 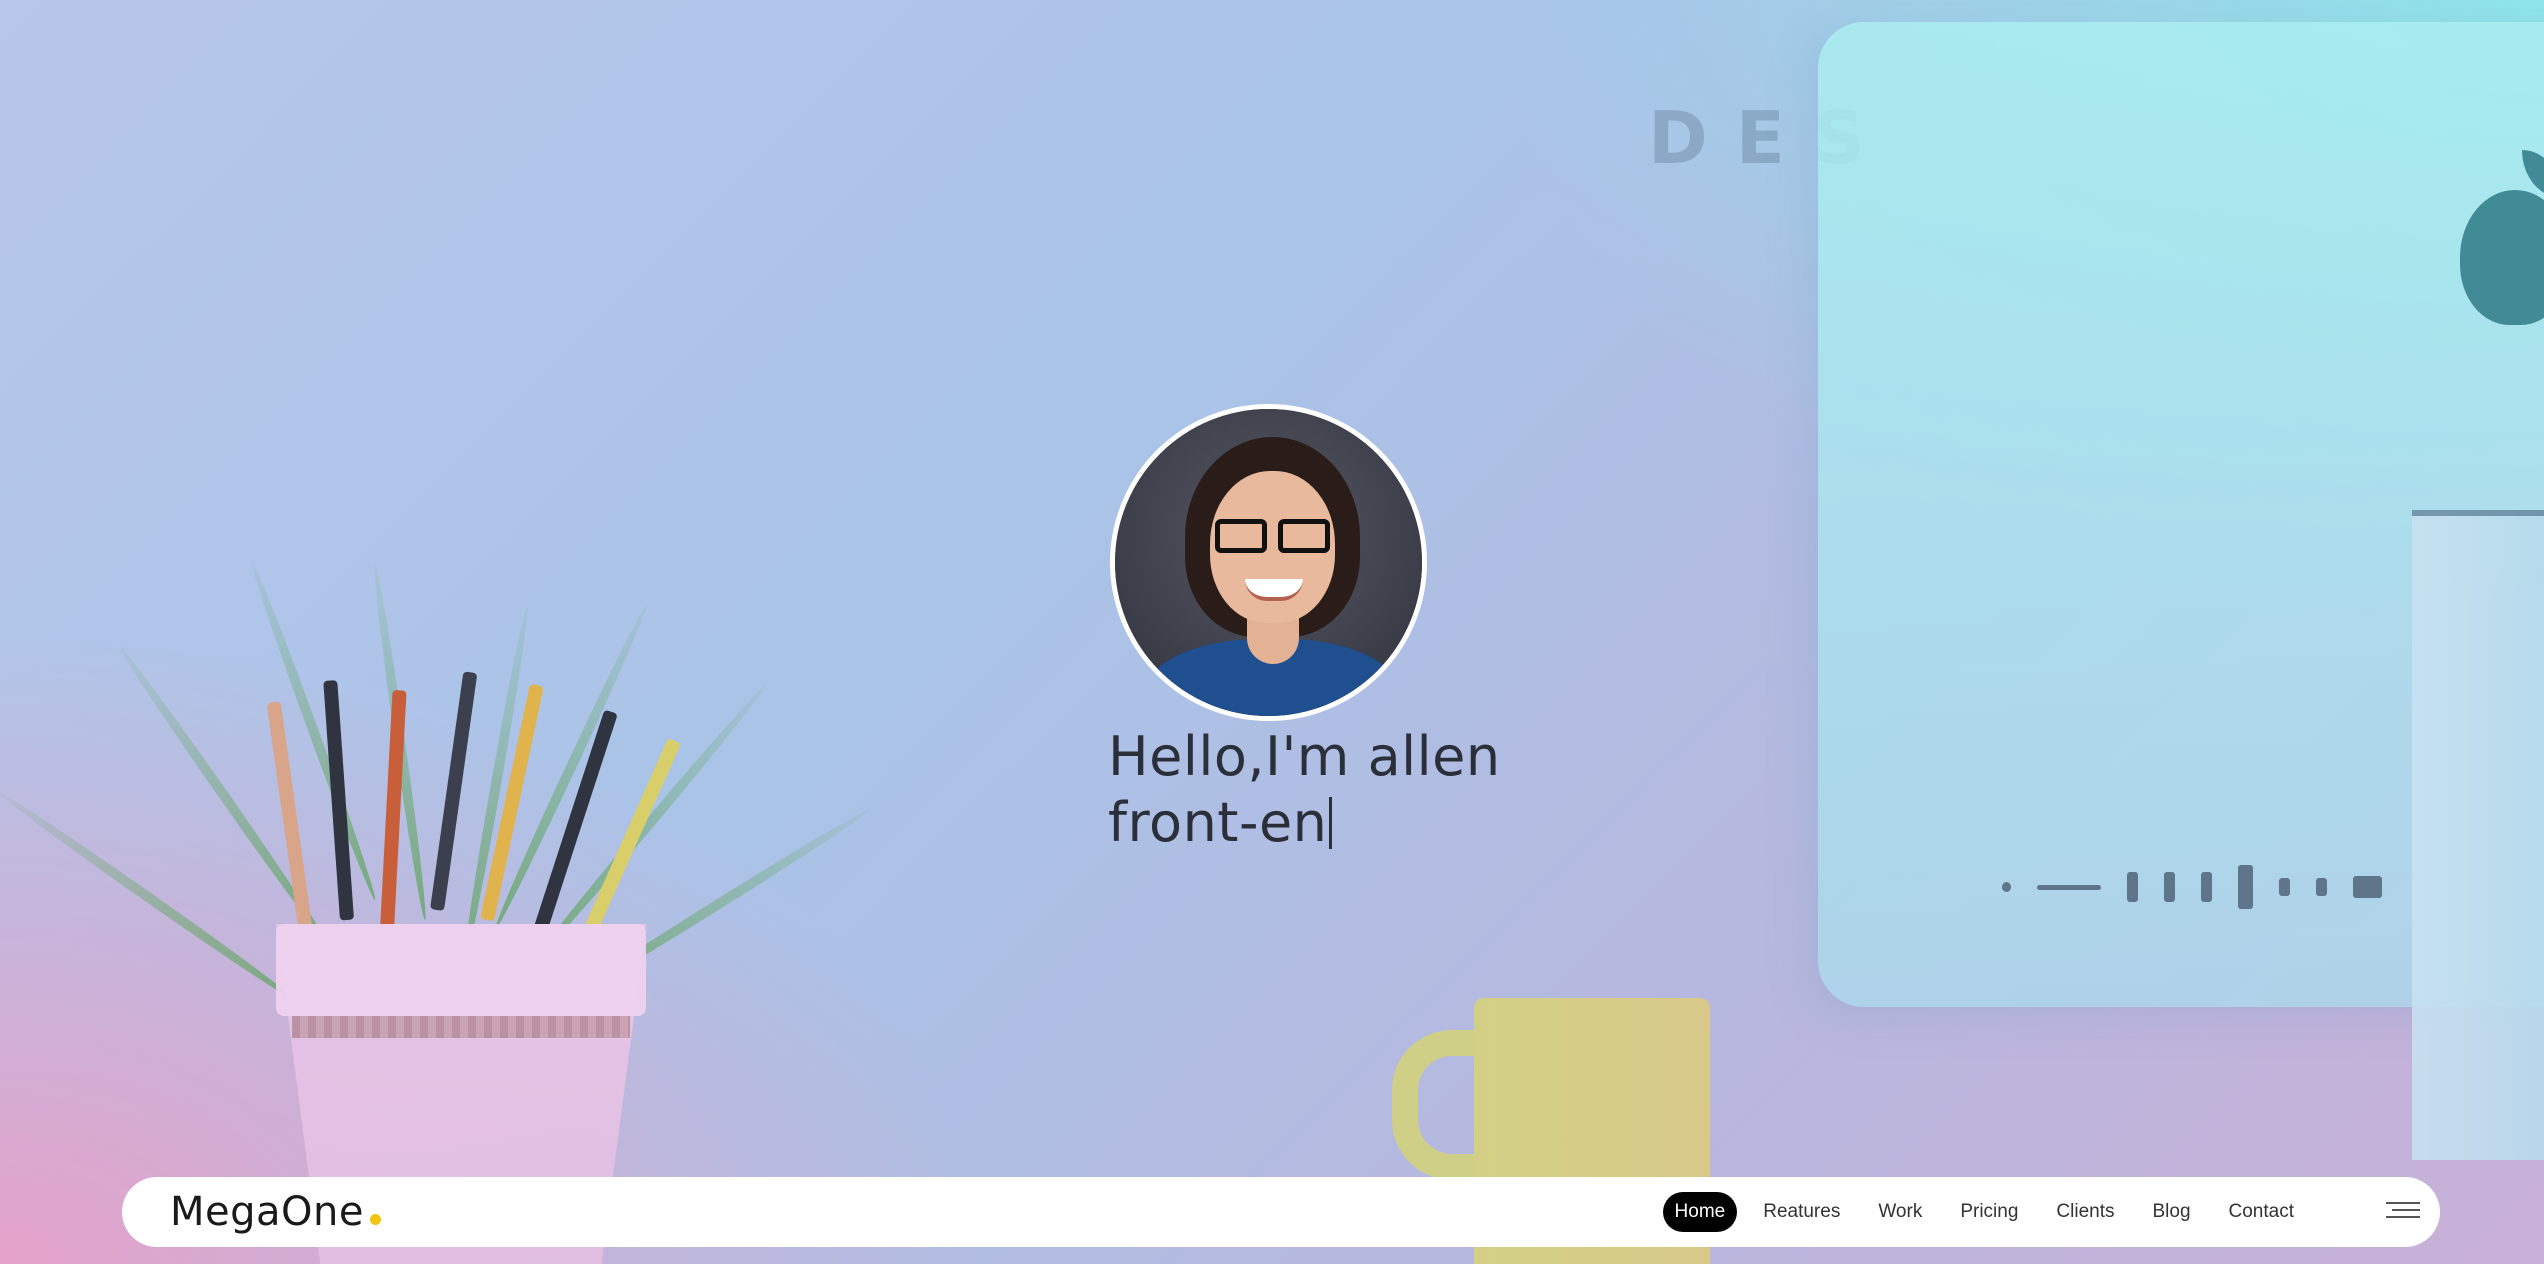 I want to click on glasses-icon, so click(x=1272, y=536).